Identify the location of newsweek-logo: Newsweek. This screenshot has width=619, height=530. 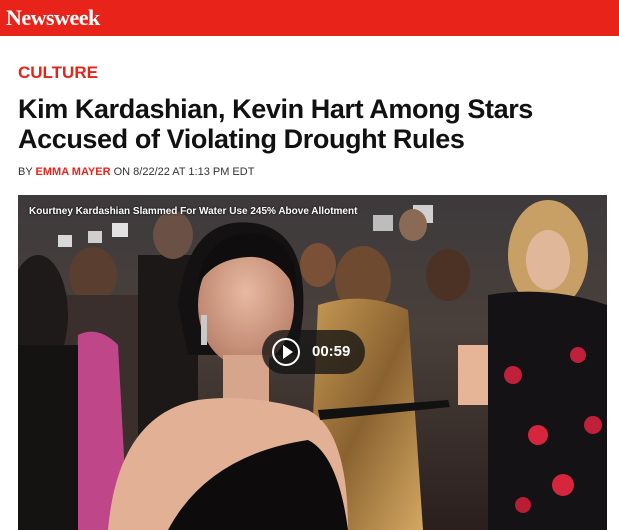
(53, 18).